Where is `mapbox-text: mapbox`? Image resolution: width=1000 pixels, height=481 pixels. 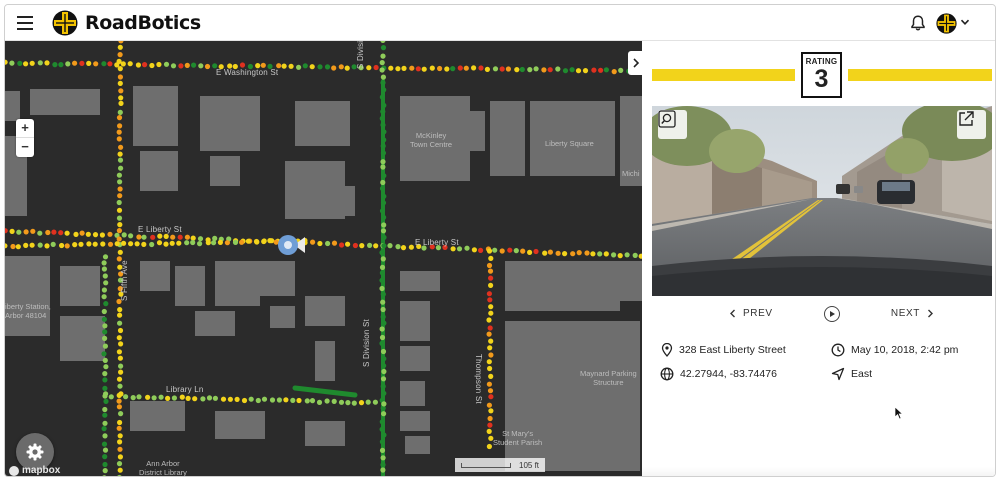 mapbox-text: mapbox is located at coordinates (41, 470).